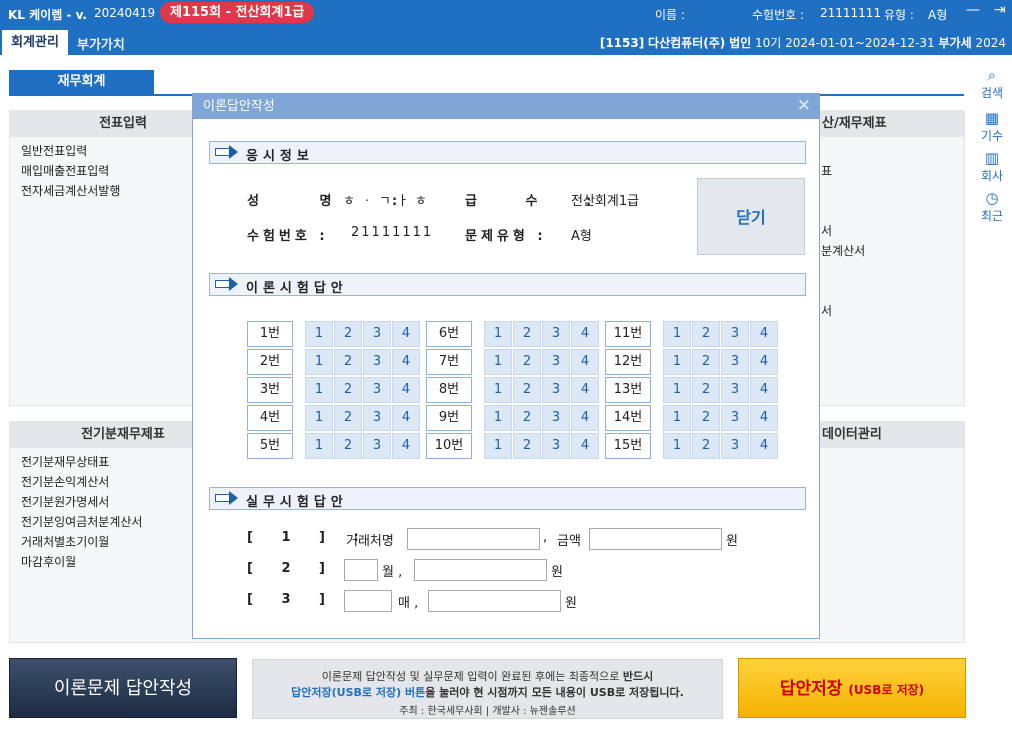  Describe the element at coordinates (494, 601) in the screenshot. I see `amount-3-input` at that location.